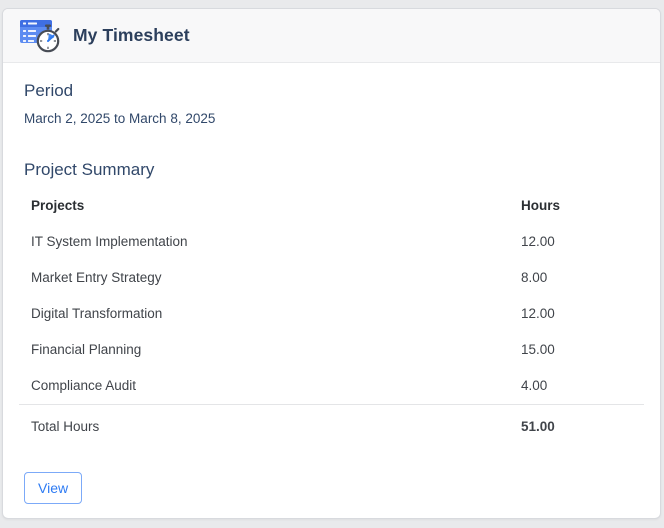 The image size is (664, 528). What do you see at coordinates (331, 206) in the screenshot?
I see `table-header-row: Projects Hours` at bounding box center [331, 206].